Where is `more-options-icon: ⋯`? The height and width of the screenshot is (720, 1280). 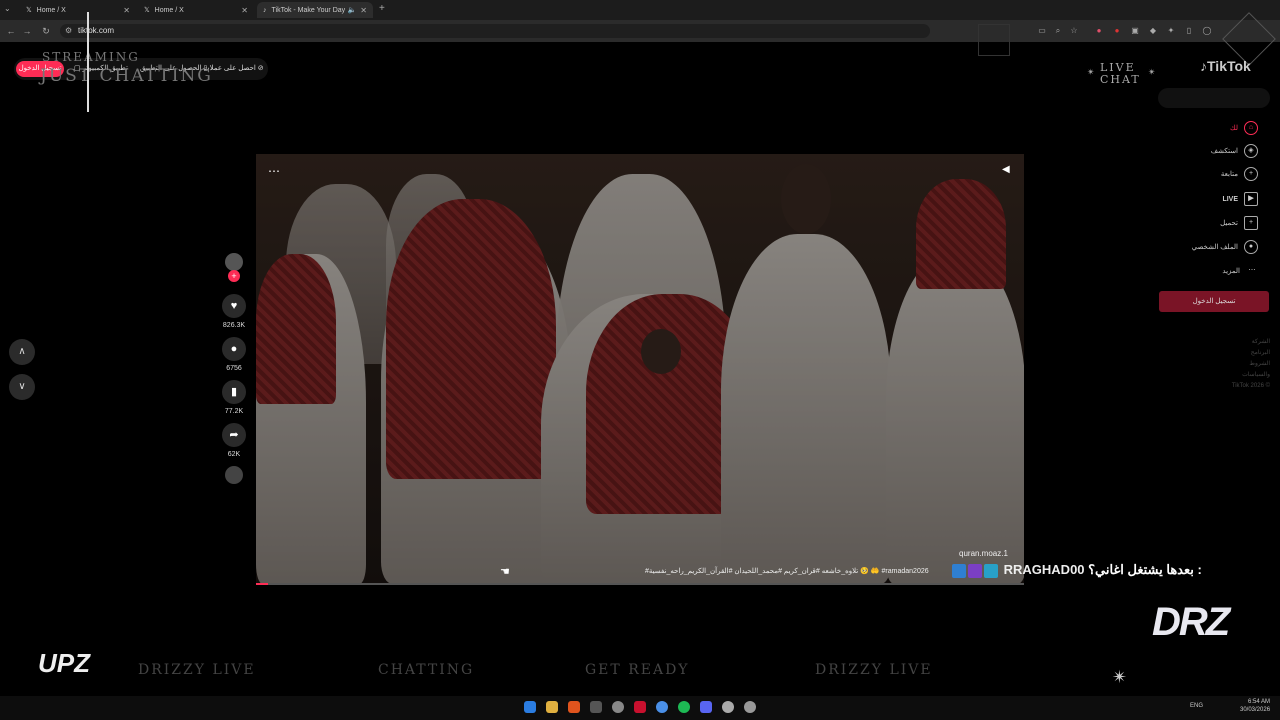 more-options-icon: ⋯ is located at coordinates (274, 171).